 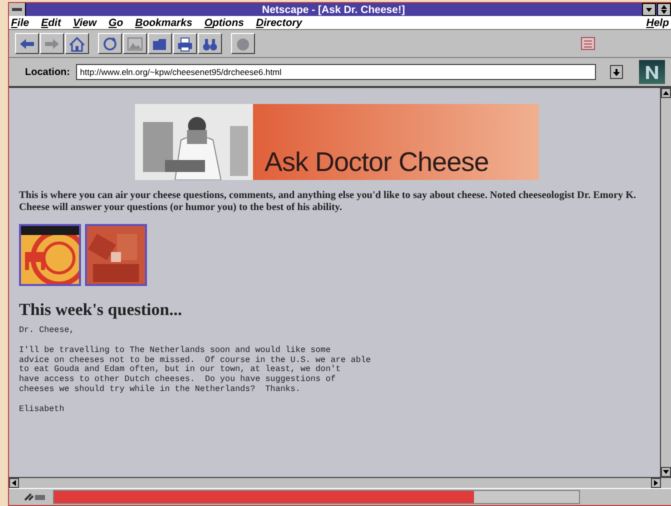 I want to click on home-icon, so click(x=77, y=43).